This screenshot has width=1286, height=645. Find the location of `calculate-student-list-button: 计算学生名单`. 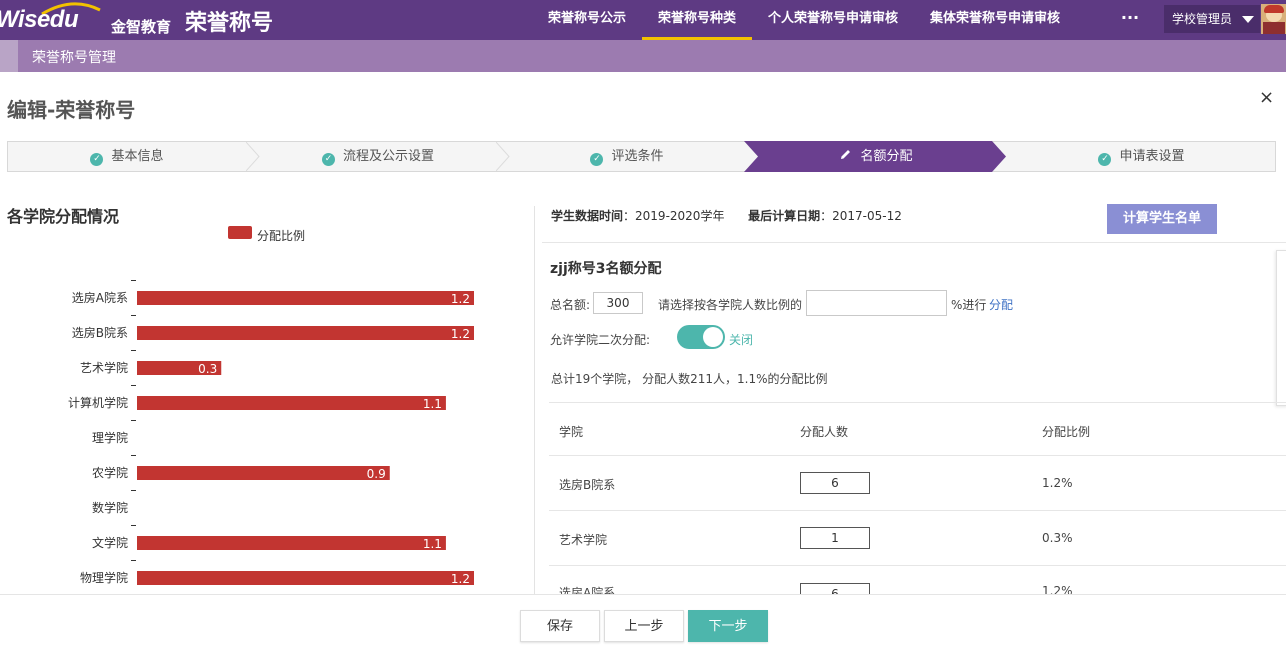

calculate-student-list-button: 计算学生名单 is located at coordinates (1162, 219).